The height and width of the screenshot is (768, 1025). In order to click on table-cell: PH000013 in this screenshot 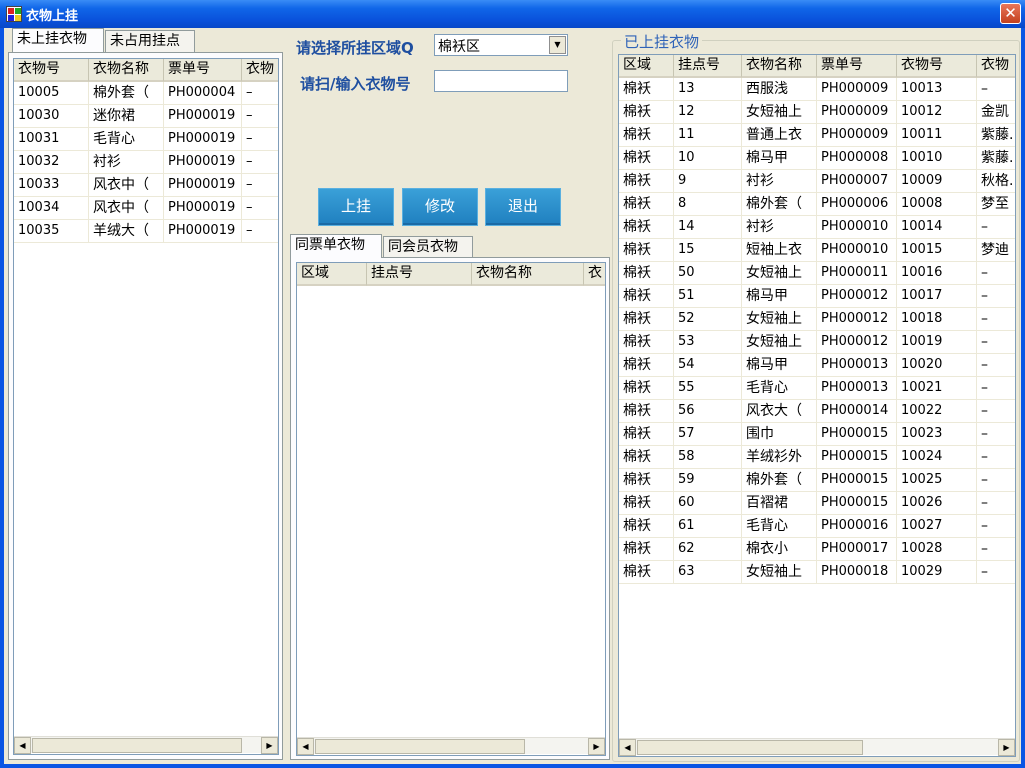, I will do `click(857, 365)`.